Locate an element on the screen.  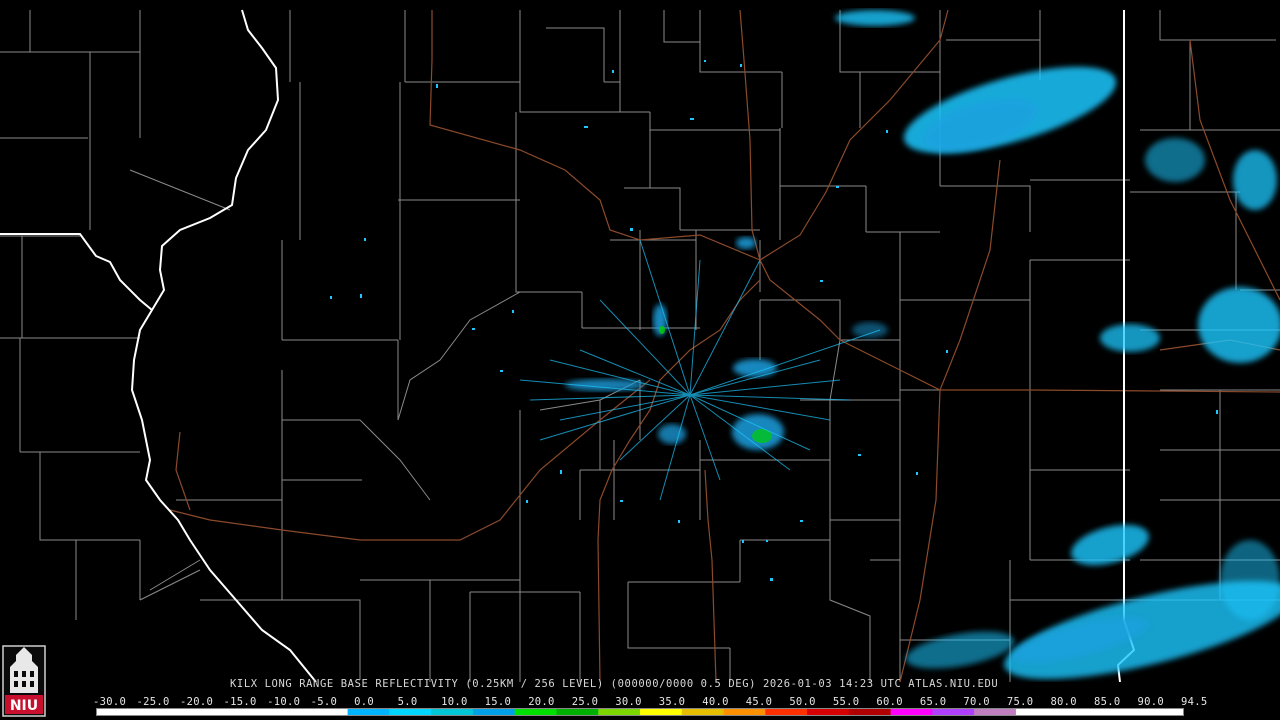
color-scale-label: 60.0 is located at coordinates (889, 702).